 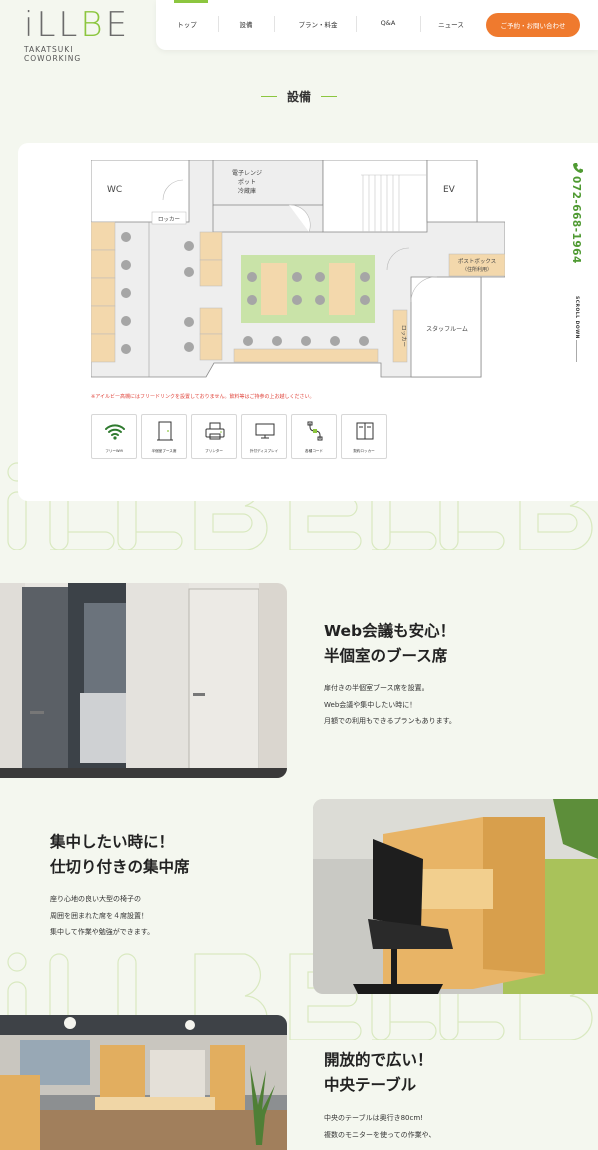 What do you see at coordinates (449, 190) in the screenshot?
I see `floor-label-ev: EV` at bounding box center [449, 190].